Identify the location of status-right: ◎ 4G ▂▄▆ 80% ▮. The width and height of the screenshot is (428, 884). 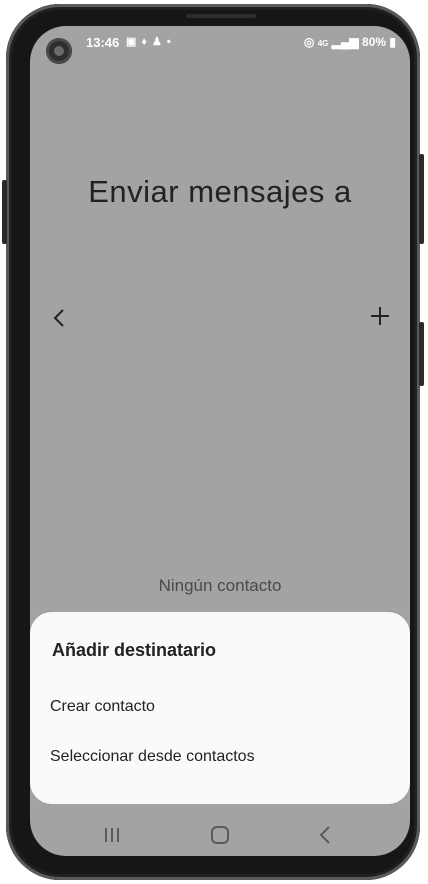
(350, 42).